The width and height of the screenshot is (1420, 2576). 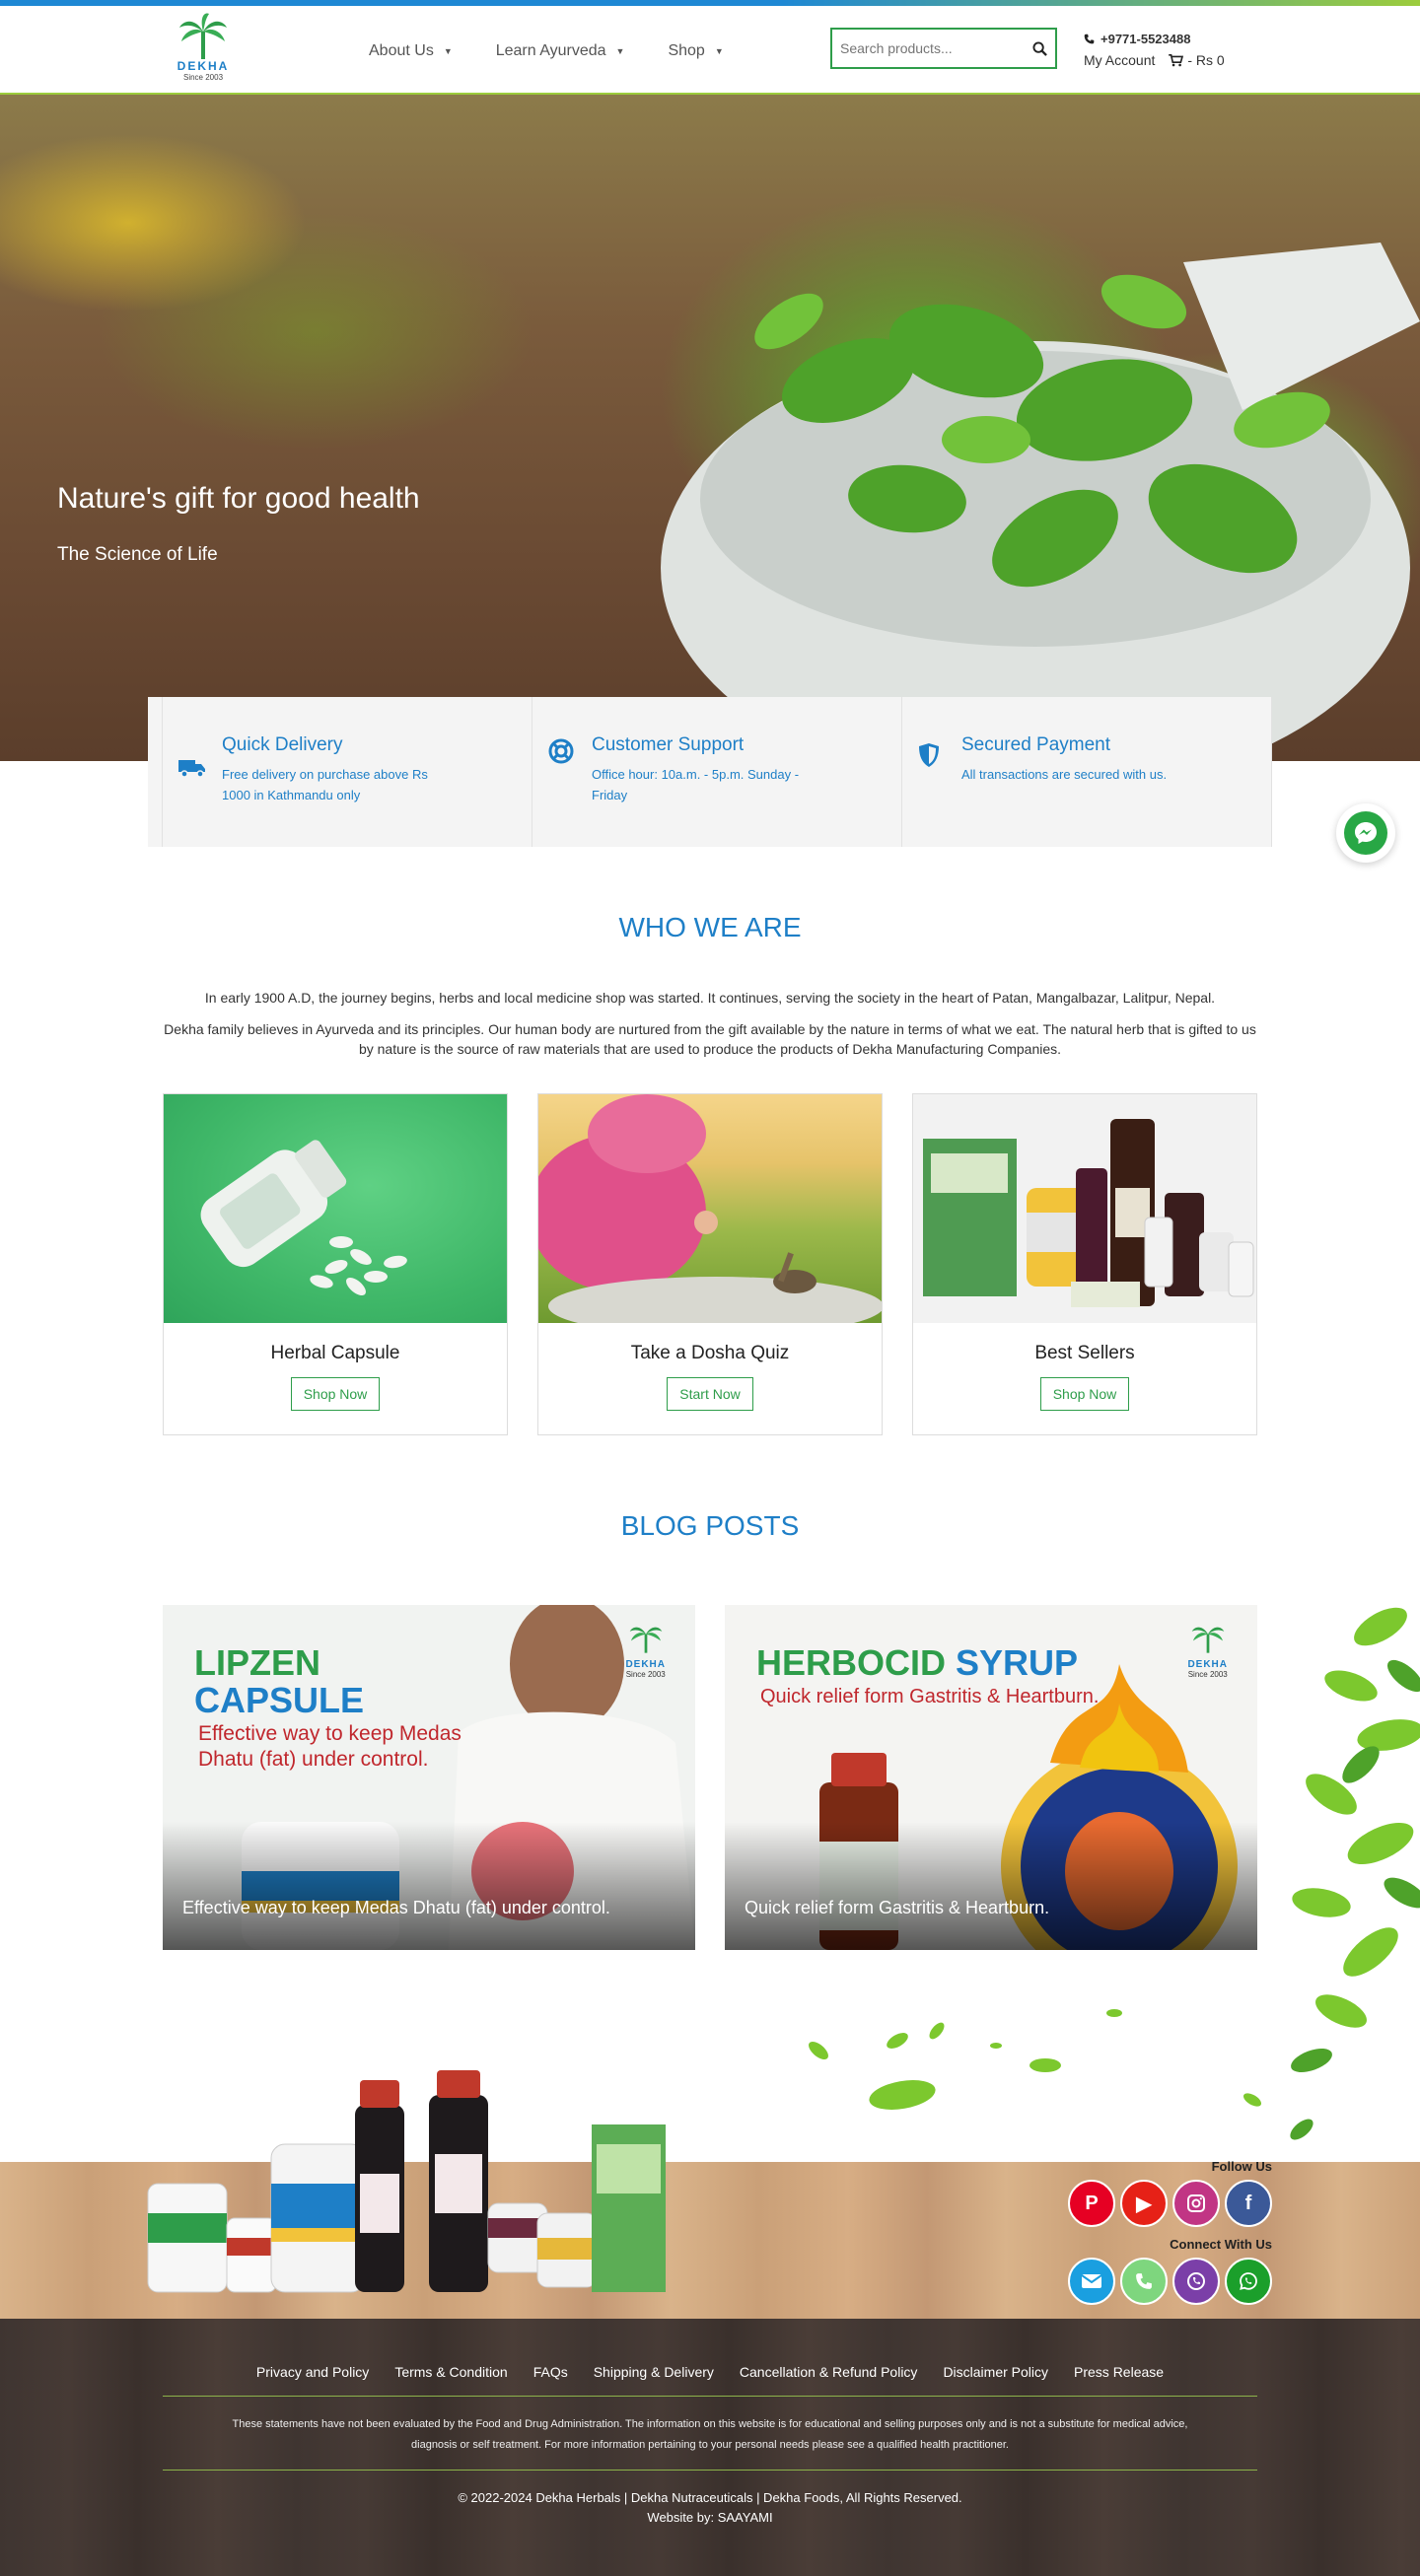 What do you see at coordinates (1091, 2204) in the screenshot?
I see `pinterest-icon: P` at bounding box center [1091, 2204].